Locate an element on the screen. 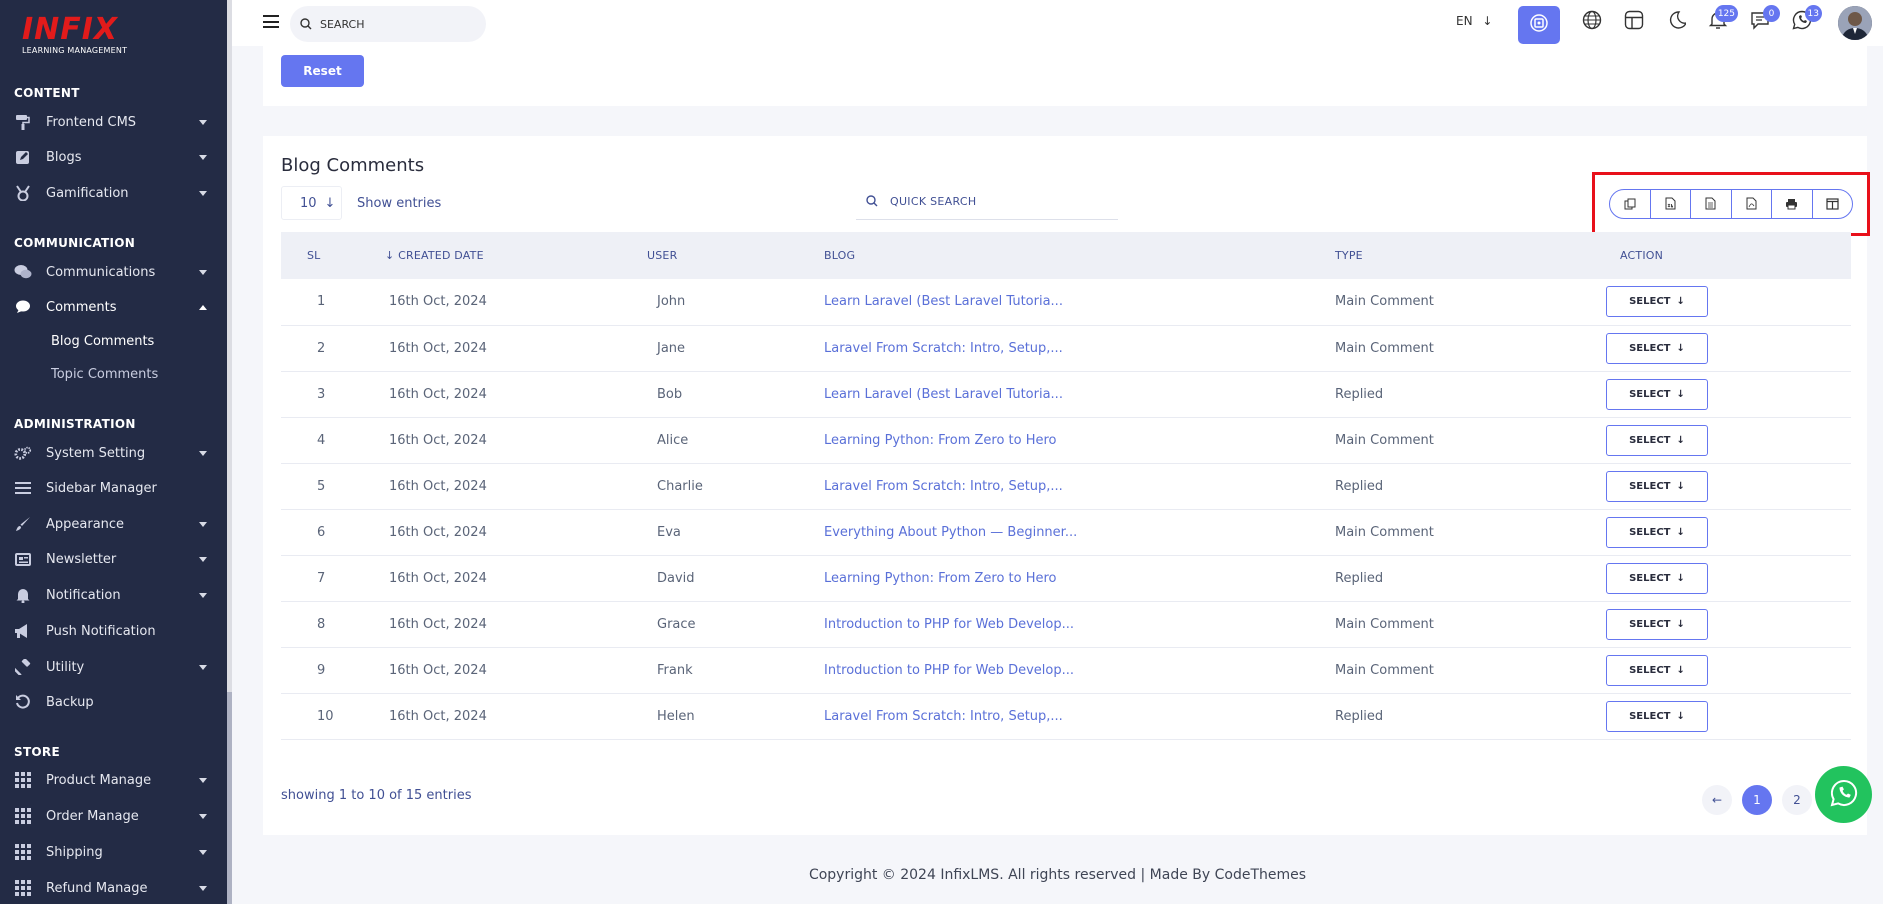 This screenshot has width=1883, height=904. cell-sl: 5 is located at coordinates (321, 486).